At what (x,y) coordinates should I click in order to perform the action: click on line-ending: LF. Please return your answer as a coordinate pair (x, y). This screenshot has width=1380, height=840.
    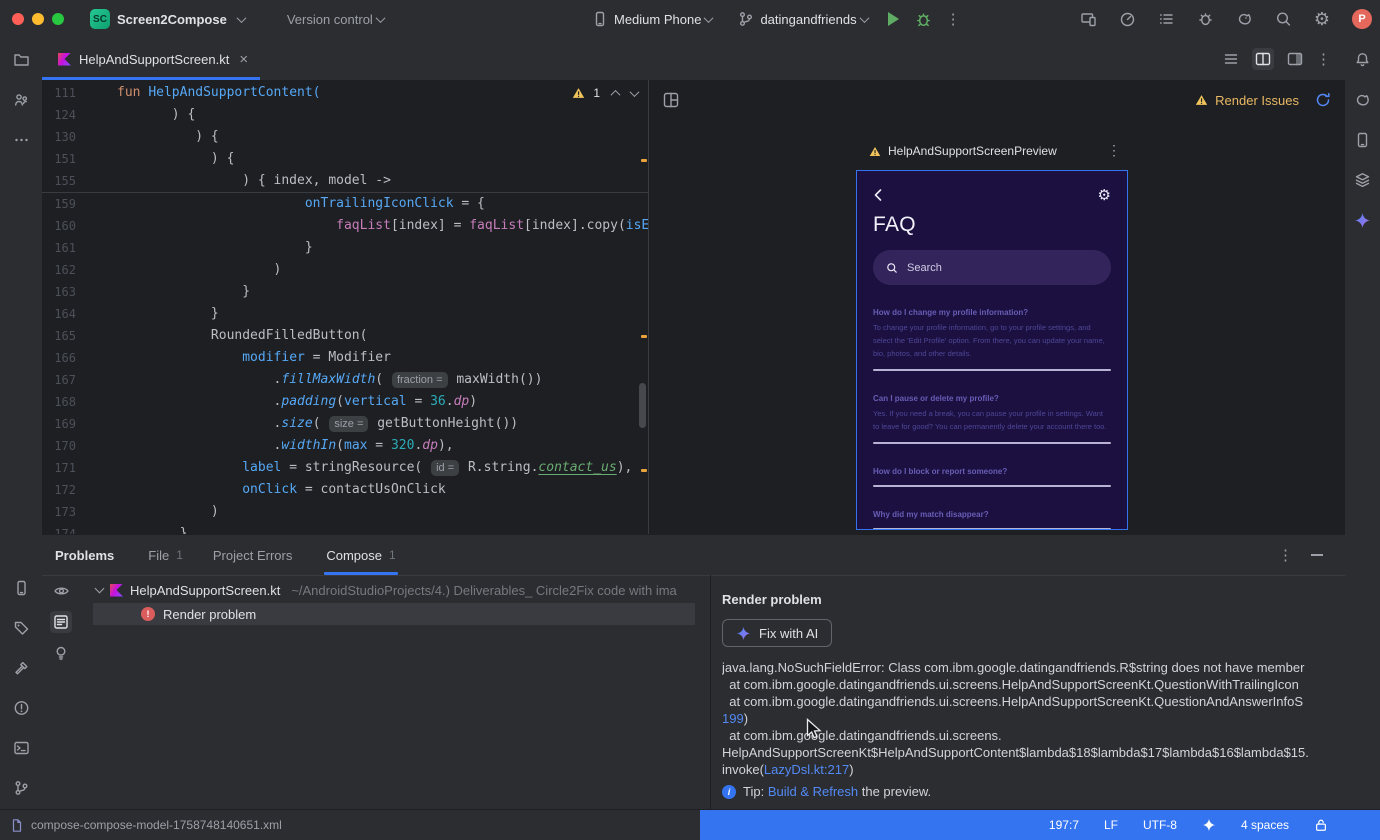
    Looking at the image, I should click on (1111, 825).